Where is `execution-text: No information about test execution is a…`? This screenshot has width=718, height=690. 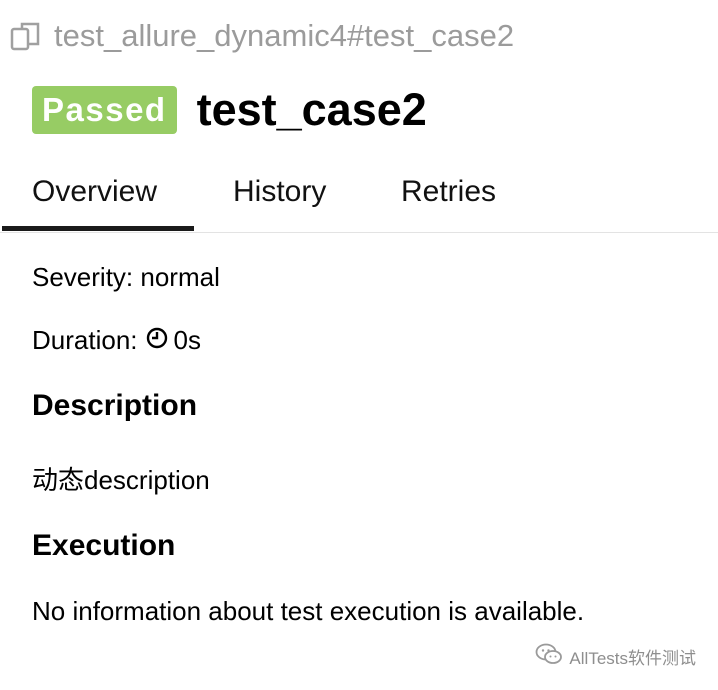 execution-text: No information about test execution is a… is located at coordinates (308, 611).